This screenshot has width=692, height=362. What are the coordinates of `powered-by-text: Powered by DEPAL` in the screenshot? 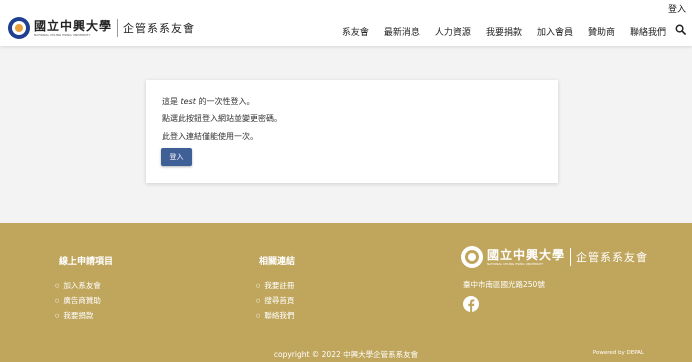 It's located at (618, 353).